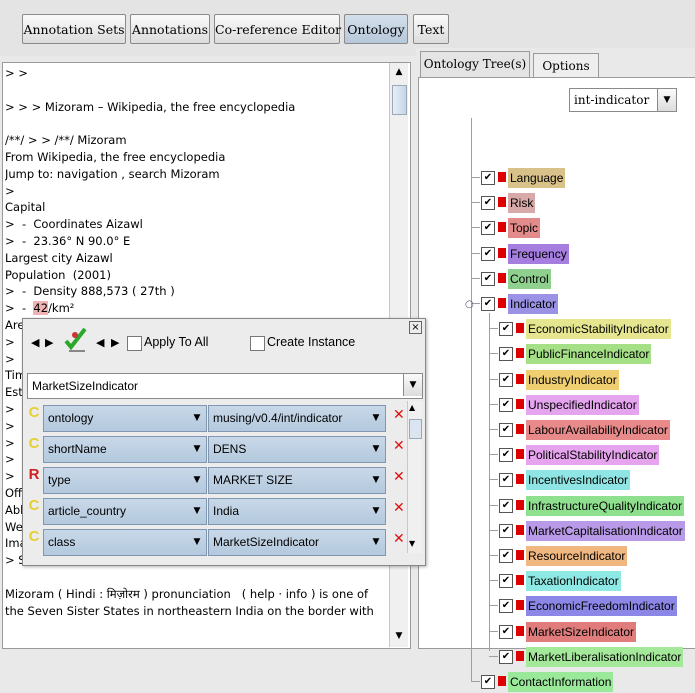 The width and height of the screenshot is (695, 693). I want to click on tree-node-label: InfrastructureQualityIndicator, so click(605, 505).